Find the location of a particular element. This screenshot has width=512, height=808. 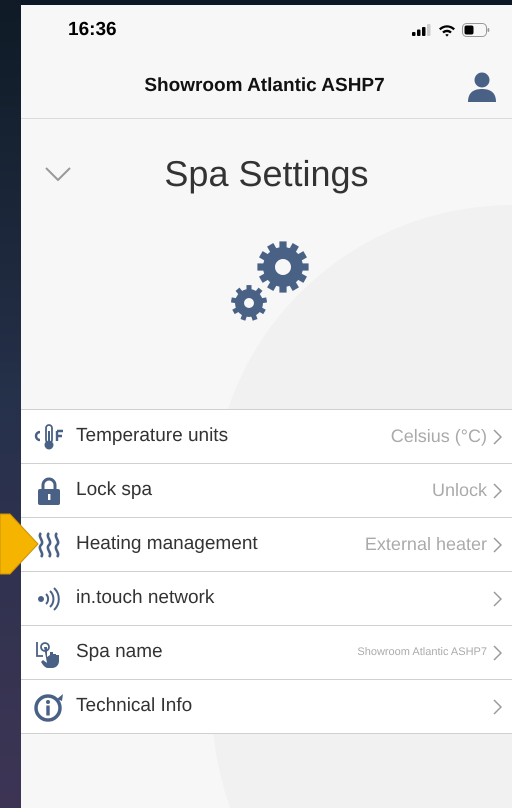

settings-value: Celsius (°C) is located at coordinates (438, 436).